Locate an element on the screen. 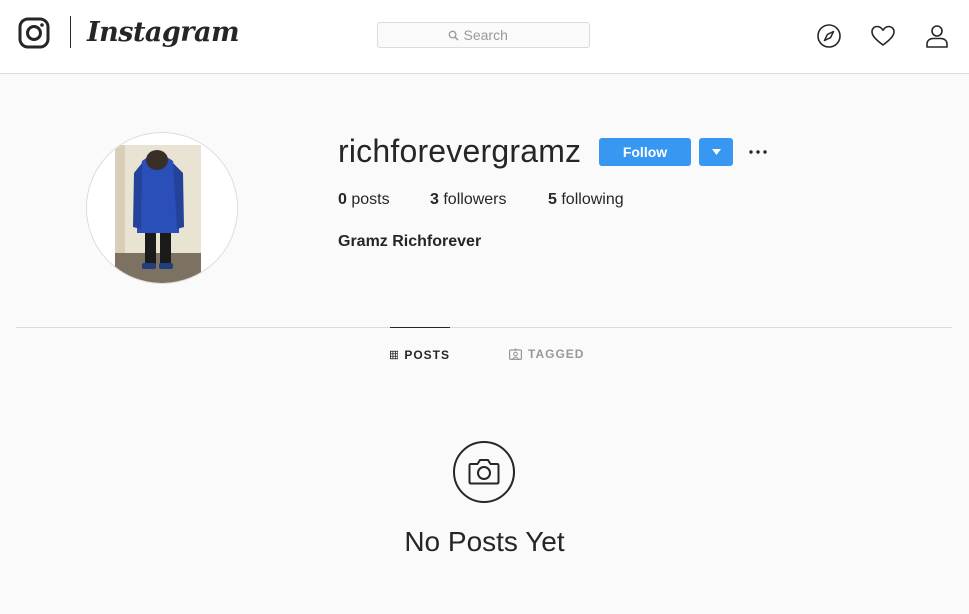 Image resolution: width=969 pixels, height=614 pixels. tab-tagged-label: TAGGED is located at coordinates (556, 354).